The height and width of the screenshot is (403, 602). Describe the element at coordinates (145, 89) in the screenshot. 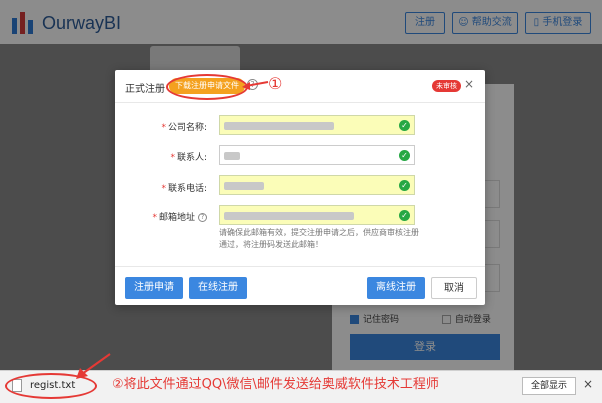

I see `modal-title: 正式注册` at that location.